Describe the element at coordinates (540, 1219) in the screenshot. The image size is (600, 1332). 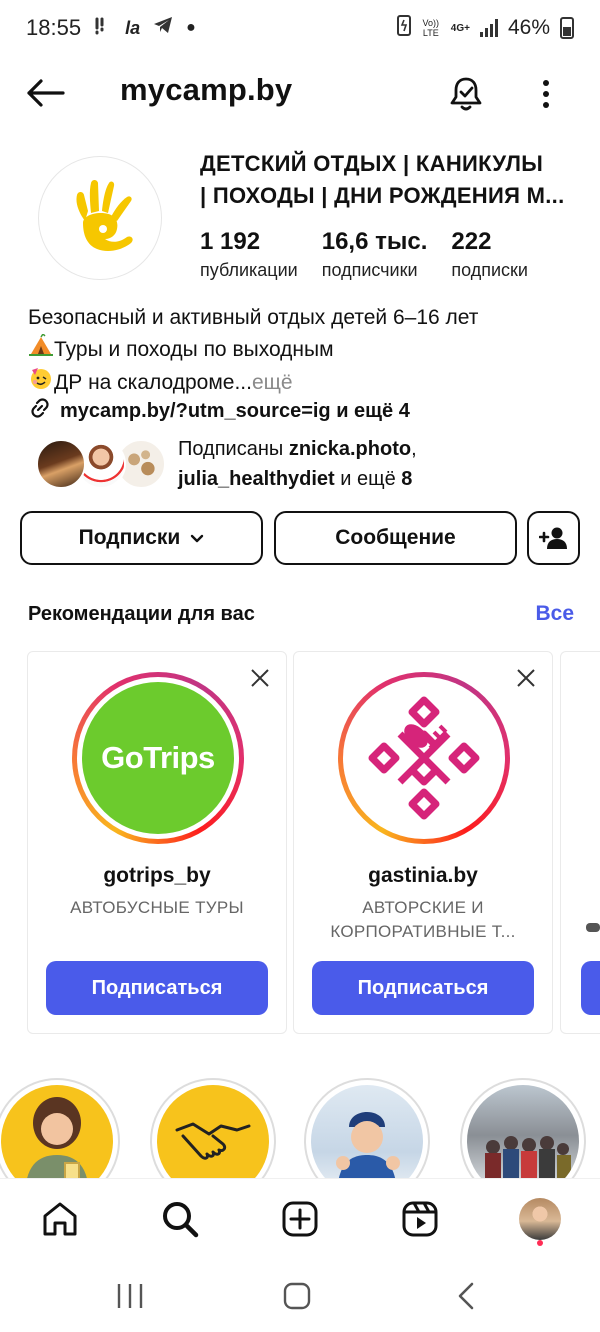
I see `profile-tab-avatar` at that location.